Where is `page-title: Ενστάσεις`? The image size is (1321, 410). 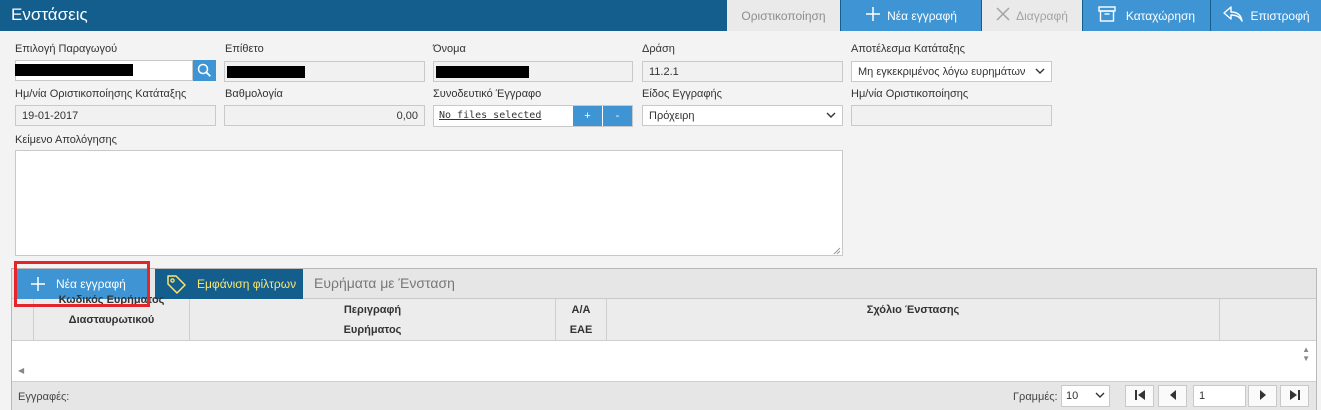 page-title: Ενστάσεις is located at coordinates (49, 14).